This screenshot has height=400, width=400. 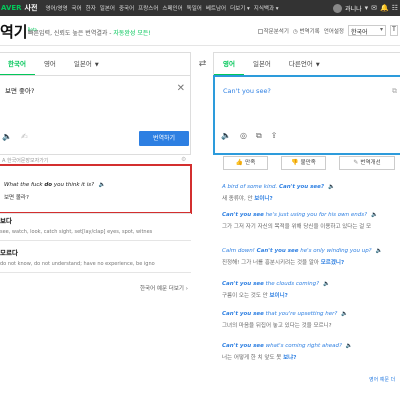 I want to click on improve-translation-button: ✎ 번역개선, so click(x=367, y=163).